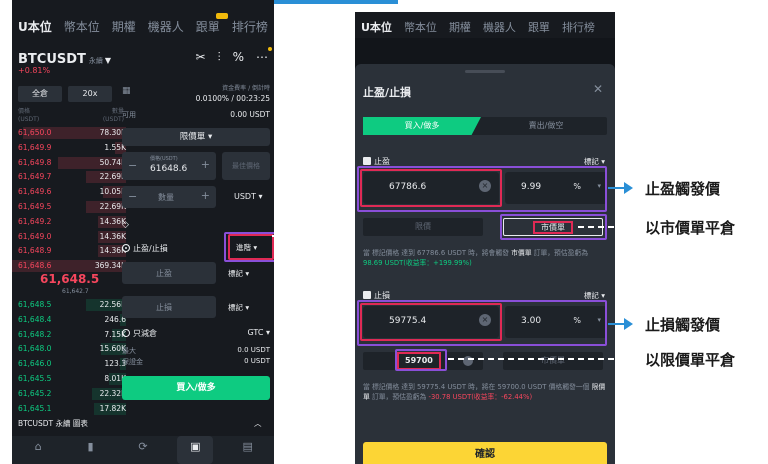 Image resolution: width=768 pixels, height=464 pixels. I want to click on bottom-nav: ⌂ ▮ ⟳ ▣ ▤, so click(143, 450).